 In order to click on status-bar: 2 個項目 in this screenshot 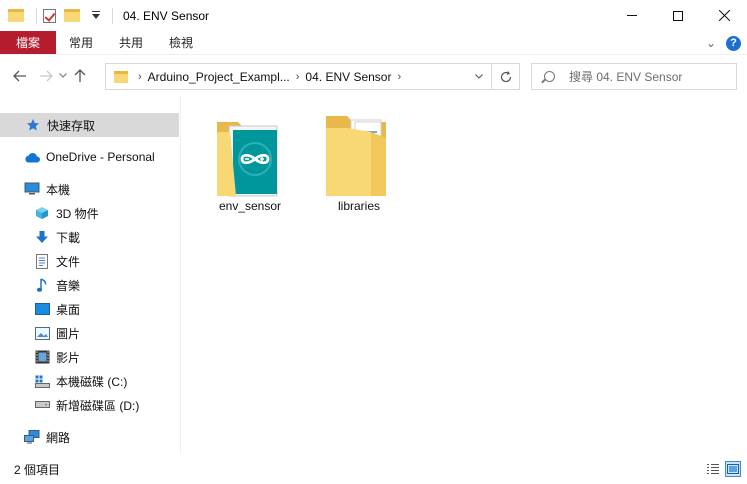, I will do `click(373, 469)`.